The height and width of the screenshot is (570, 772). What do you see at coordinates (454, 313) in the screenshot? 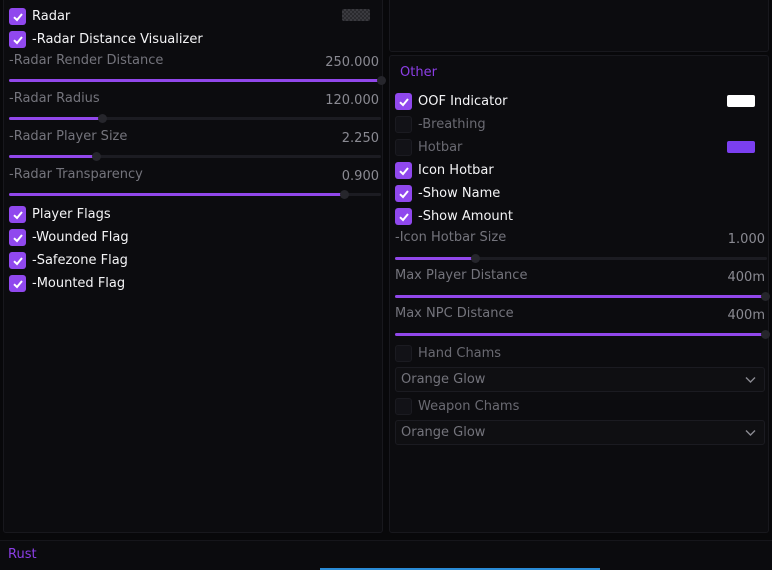
I see `slider-label: Max NPC Distance` at bounding box center [454, 313].